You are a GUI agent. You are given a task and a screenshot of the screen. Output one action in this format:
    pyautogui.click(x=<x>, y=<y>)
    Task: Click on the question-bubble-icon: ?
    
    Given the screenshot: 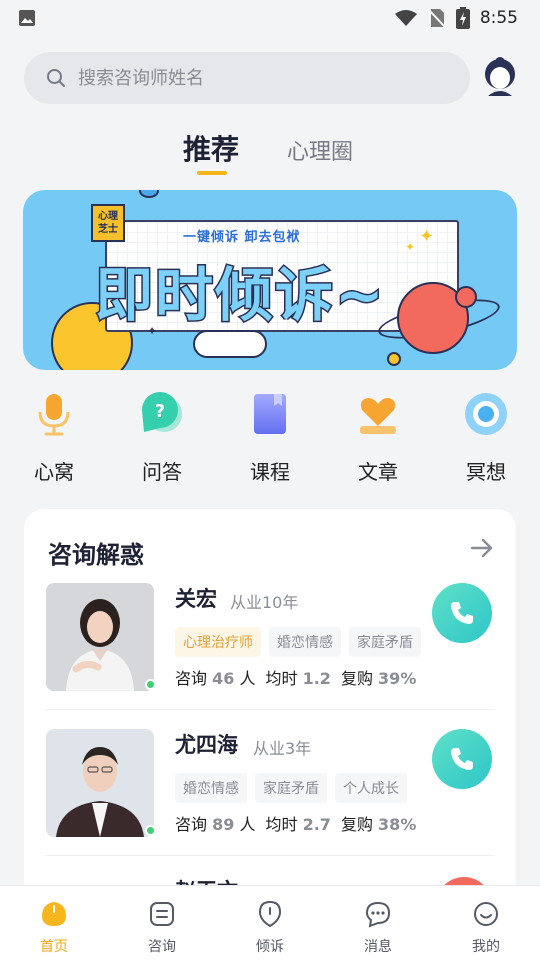 What is the action you would take?
    pyautogui.click(x=162, y=412)
    